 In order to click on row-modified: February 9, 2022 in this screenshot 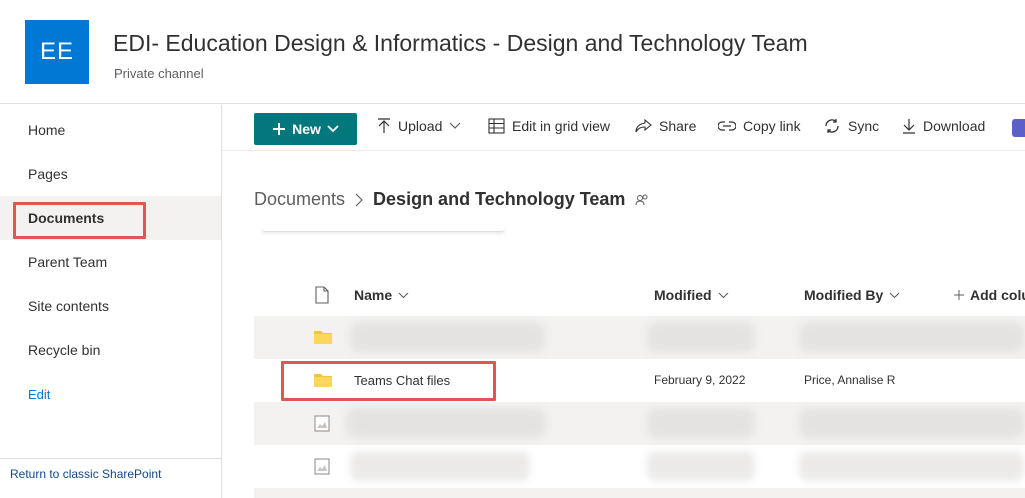, I will do `click(700, 380)`.